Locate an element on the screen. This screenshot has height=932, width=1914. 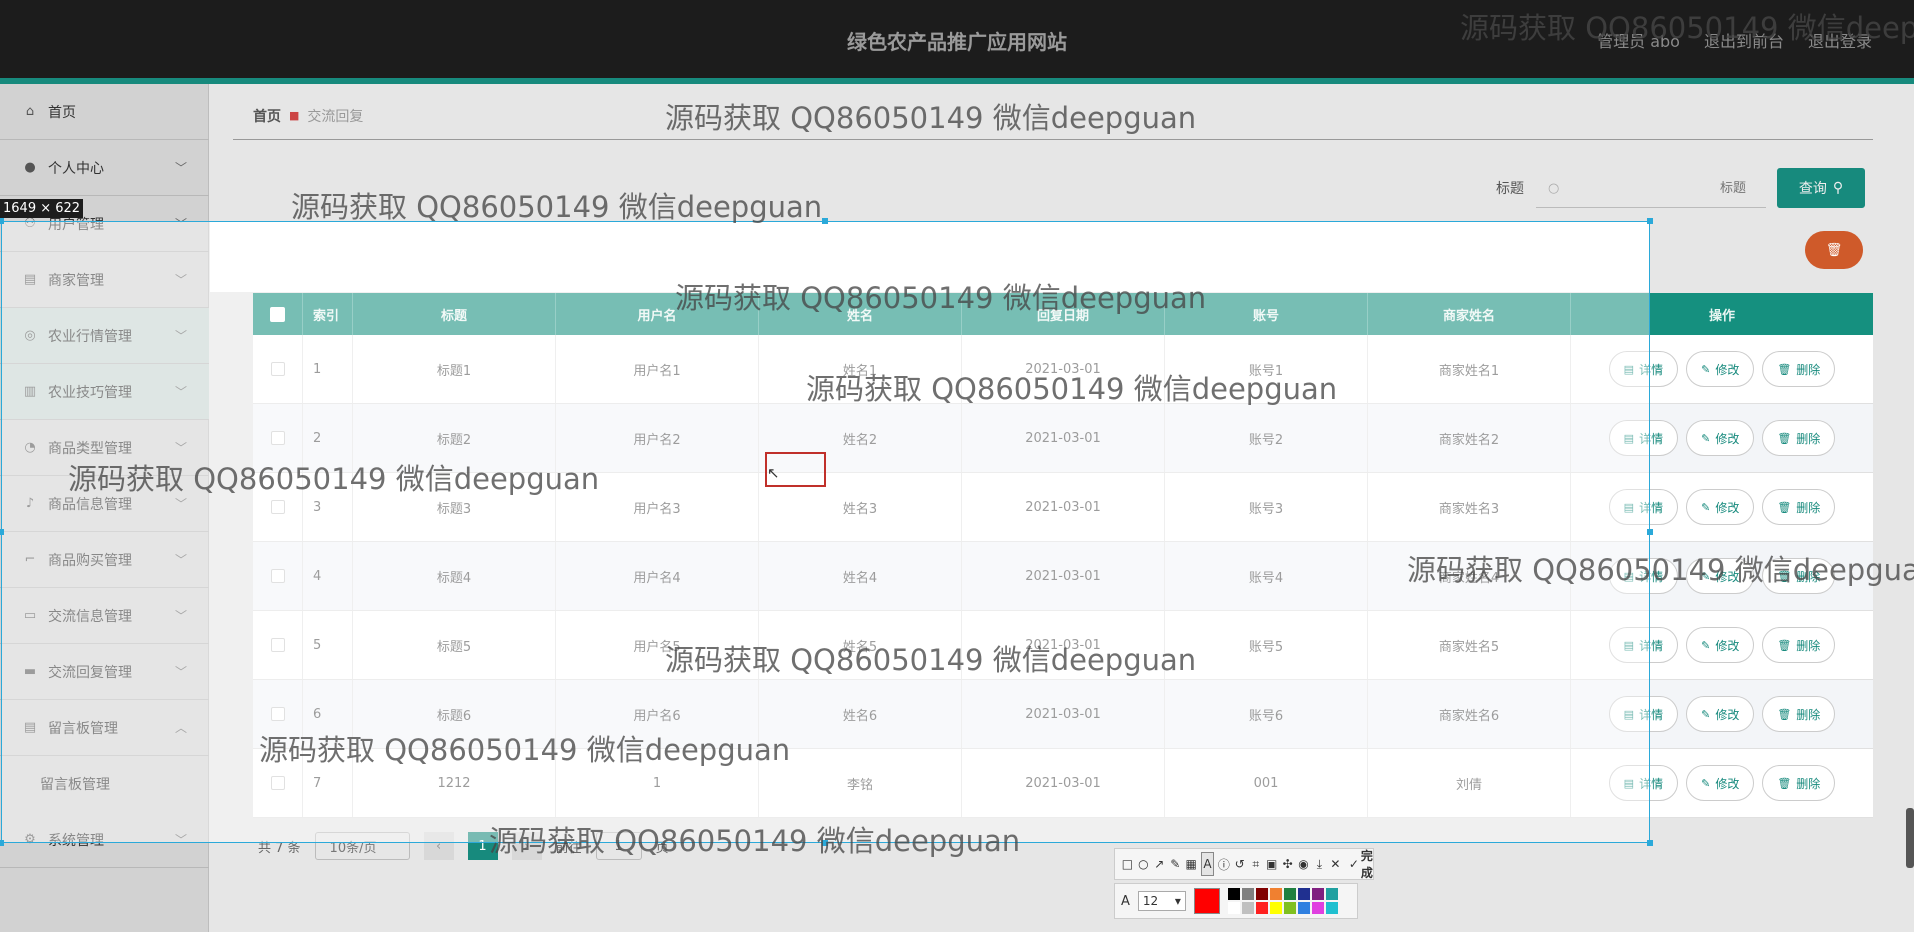
search-label: 标题 is located at coordinates (1510, 189).